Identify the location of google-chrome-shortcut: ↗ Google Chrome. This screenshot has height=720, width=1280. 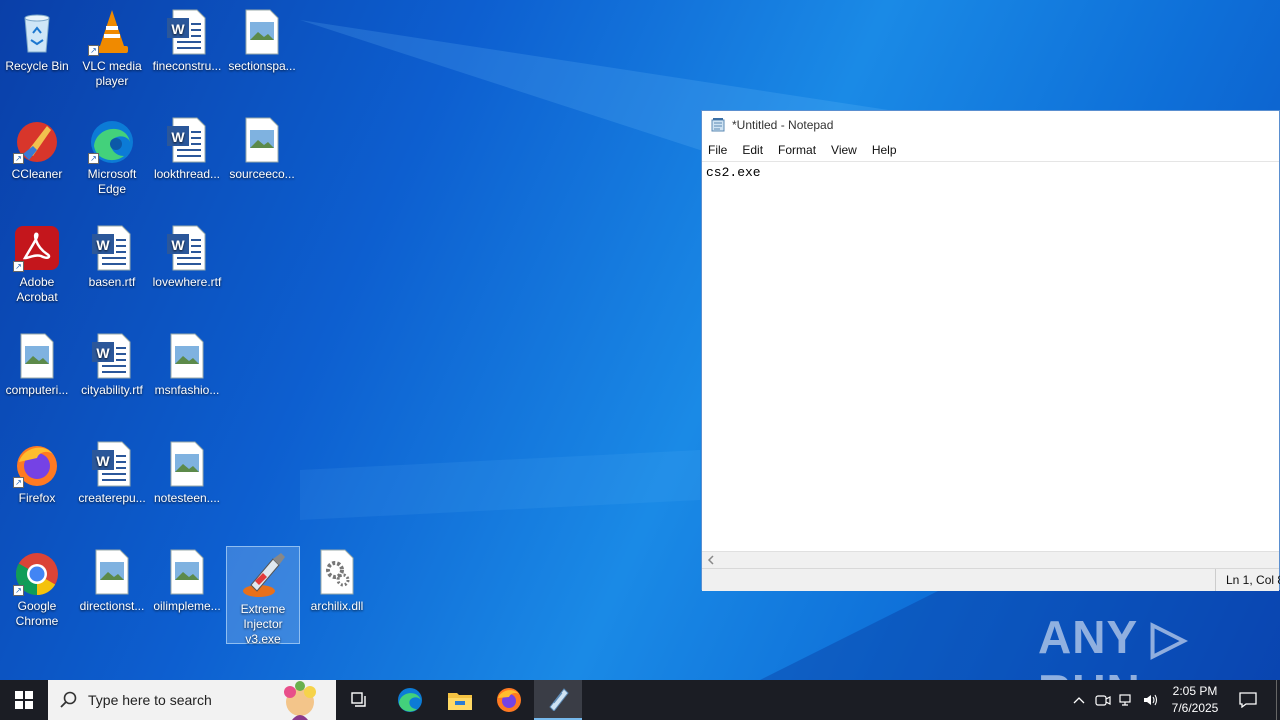
(37, 586).